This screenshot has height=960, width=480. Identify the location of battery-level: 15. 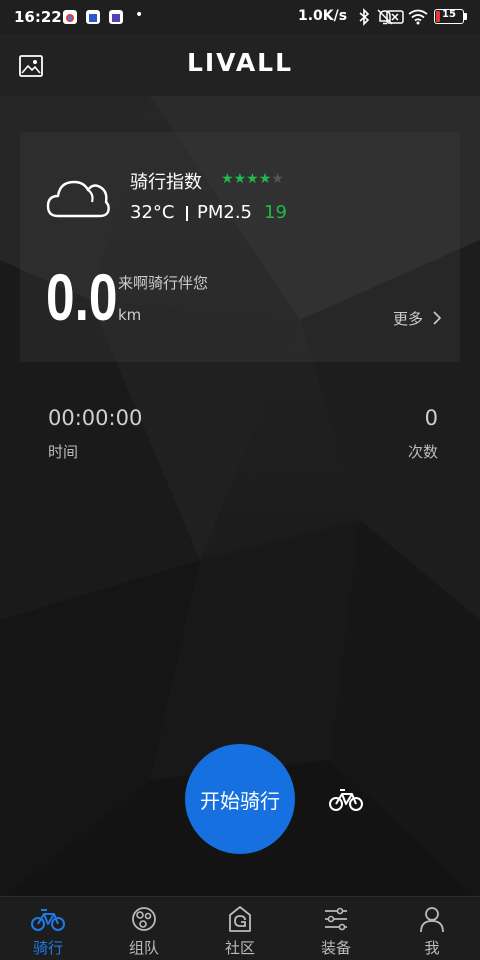
(449, 14).